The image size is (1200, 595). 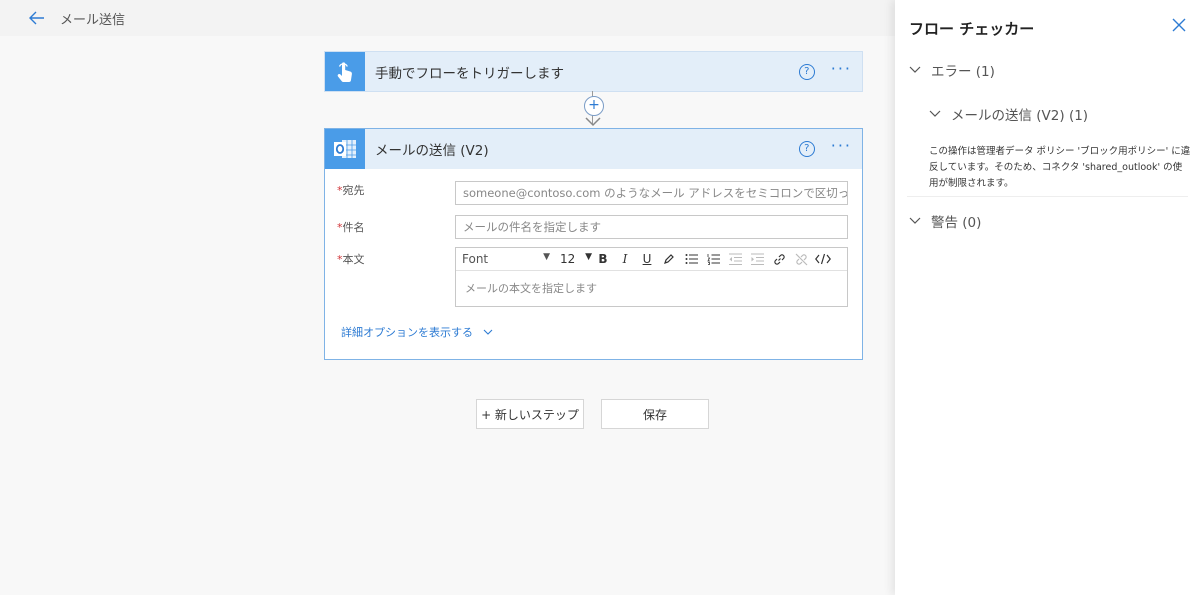 I want to click on new-step-button: + 新しいステップ, so click(x=530, y=414).